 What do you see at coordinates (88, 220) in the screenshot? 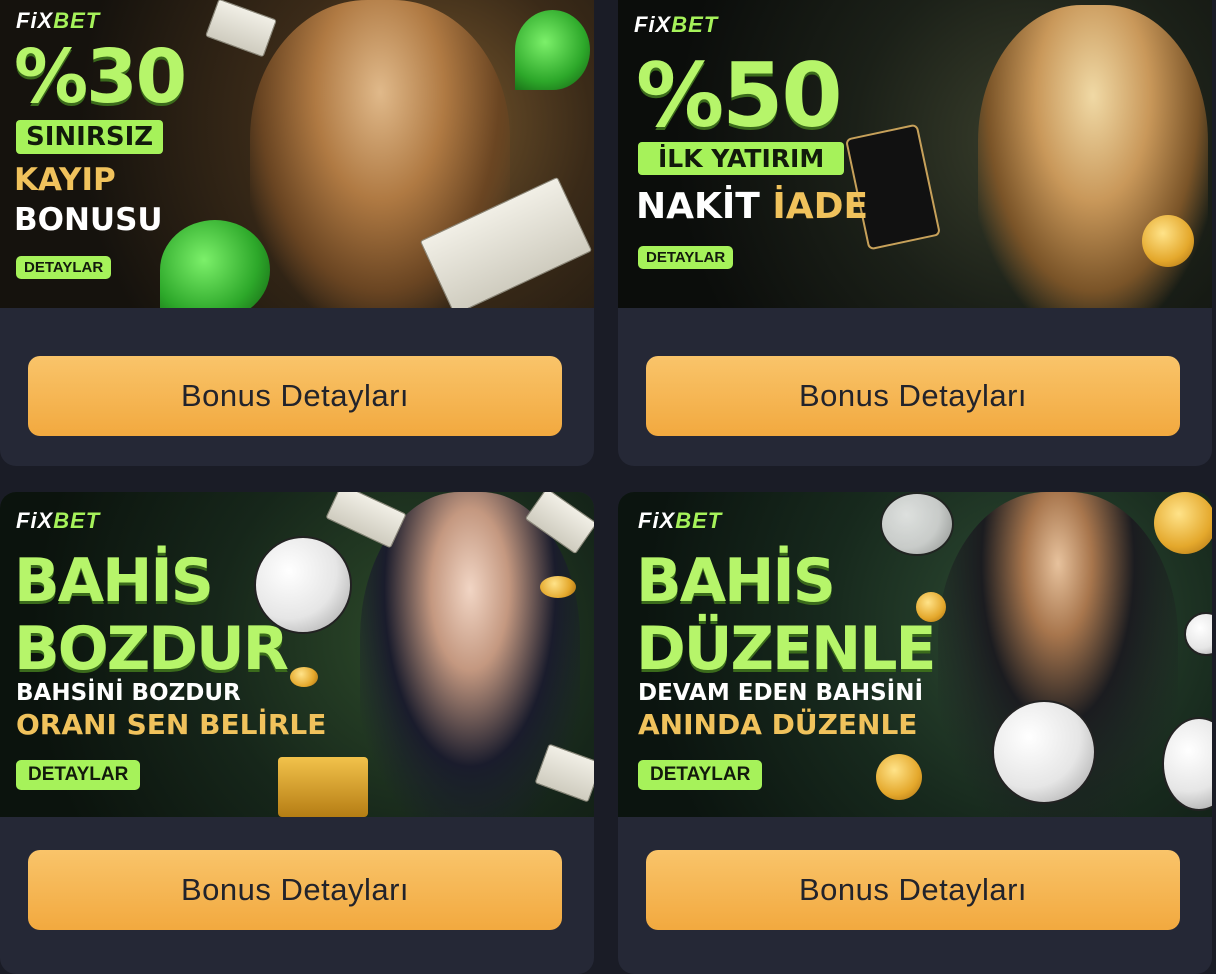
I see `bonus-line-2: BONUSU` at bounding box center [88, 220].